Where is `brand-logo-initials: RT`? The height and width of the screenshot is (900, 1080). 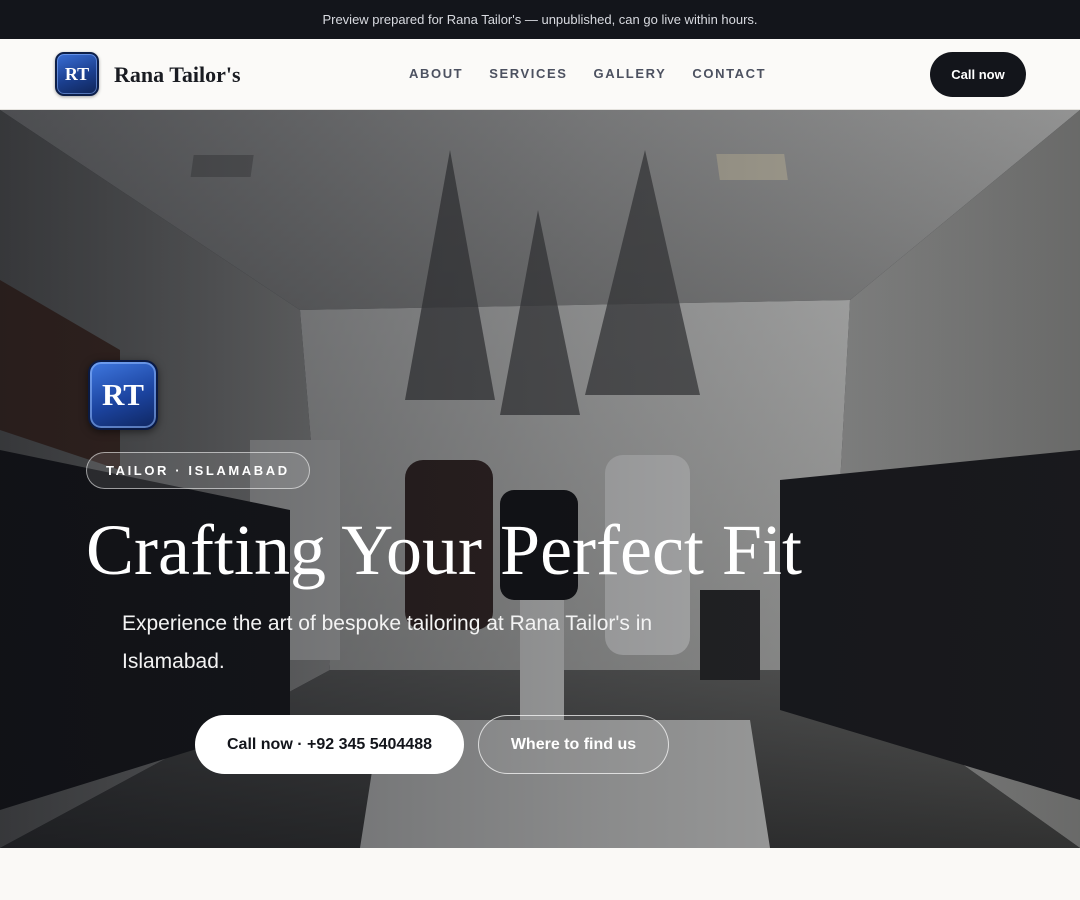
brand-logo-initials: RT is located at coordinates (77, 73).